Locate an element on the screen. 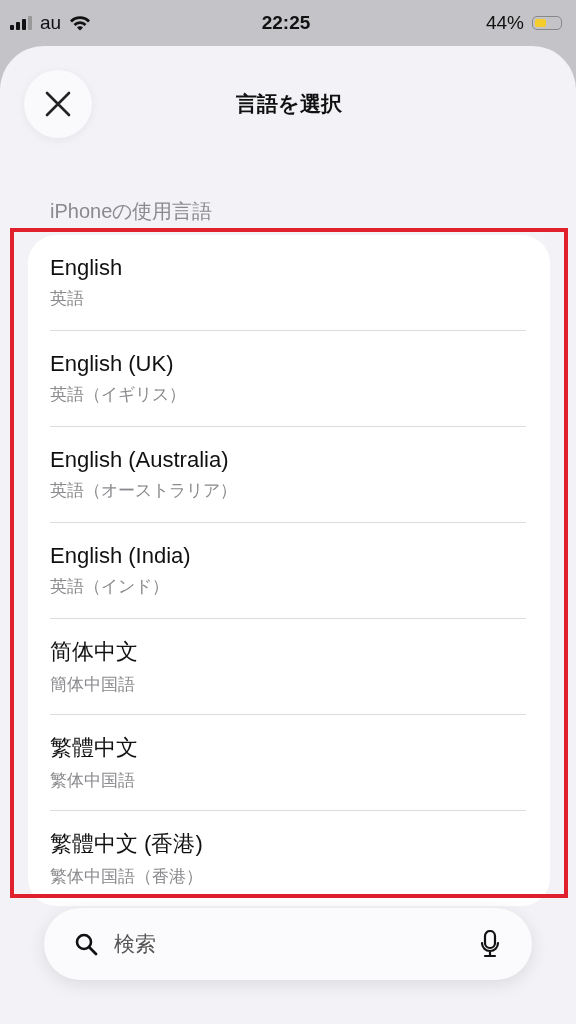 The width and height of the screenshot is (576, 1024). clock-time: 22:25 is located at coordinates (286, 23).